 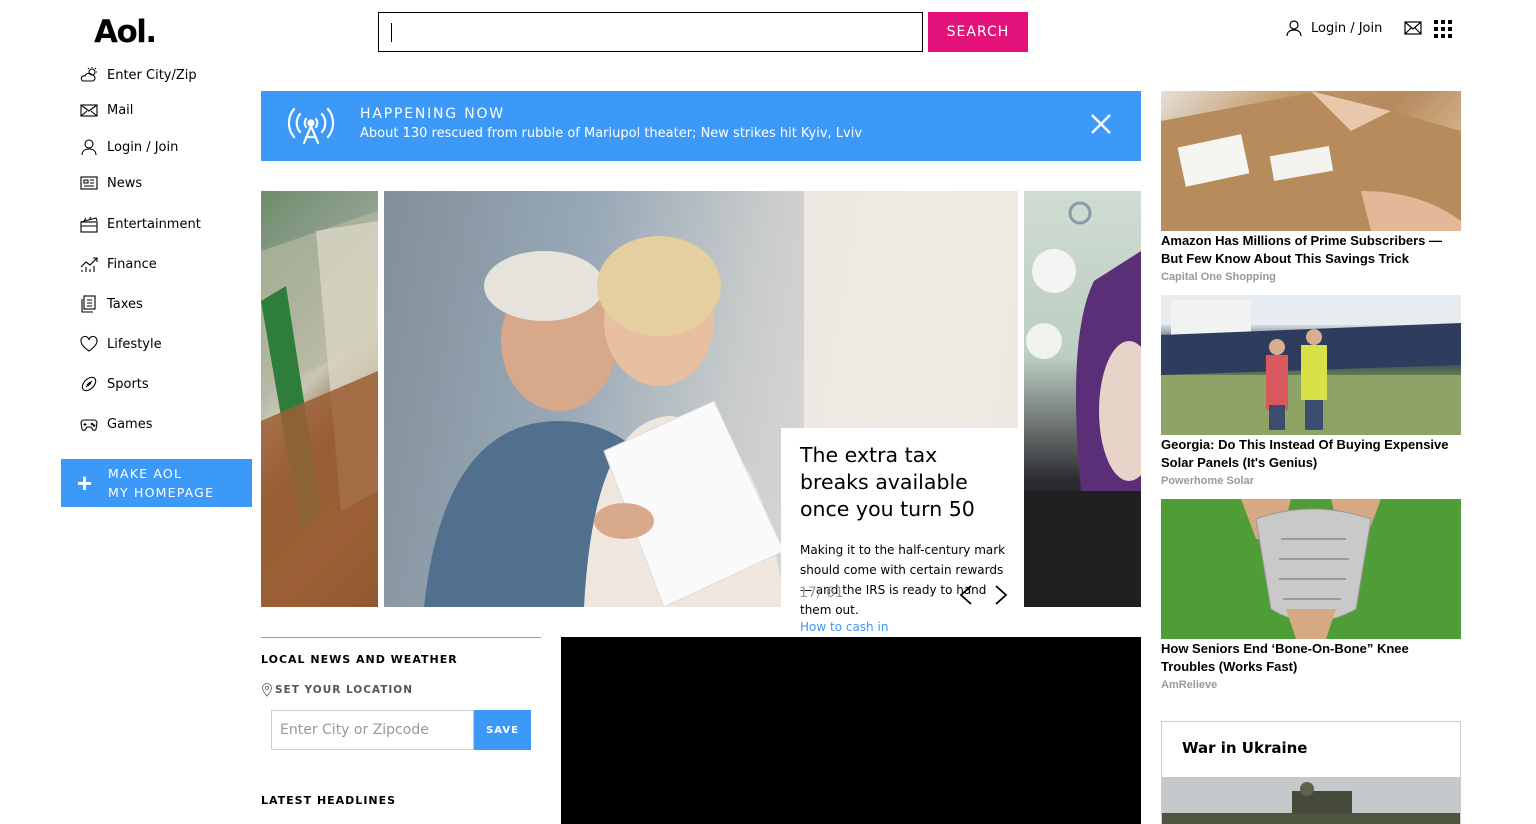 I want to click on sidebar-item-login: Login / Join, so click(x=167, y=147).